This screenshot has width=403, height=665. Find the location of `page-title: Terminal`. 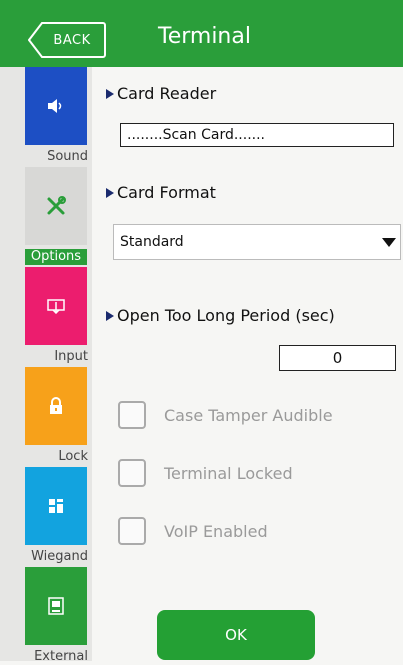

page-title: Terminal is located at coordinates (204, 36).